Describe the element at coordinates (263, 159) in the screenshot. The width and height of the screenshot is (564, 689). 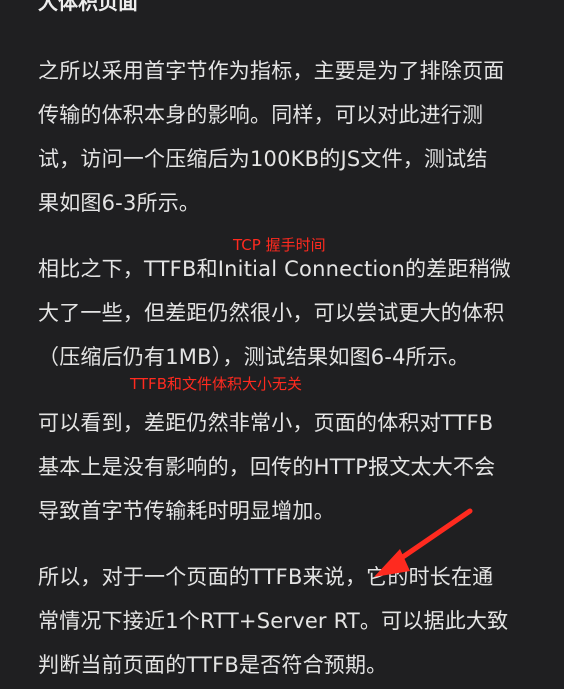
I see `paragraph-line: 试，访问一个压缩后为100KB的JS文件，测试结` at that location.